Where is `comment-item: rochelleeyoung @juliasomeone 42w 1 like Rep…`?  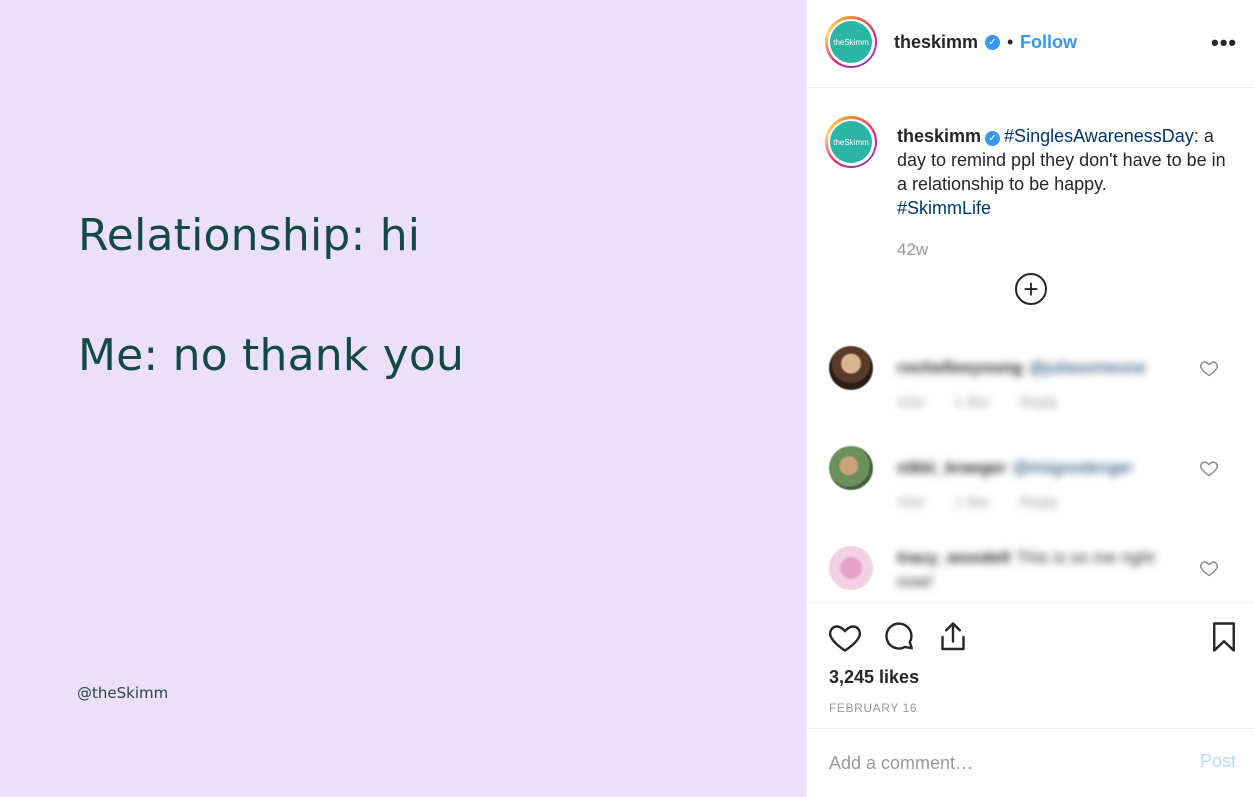
comment-item: rochelleeyoung @juliasomeone 42w 1 like Rep… is located at coordinates (1030, 386).